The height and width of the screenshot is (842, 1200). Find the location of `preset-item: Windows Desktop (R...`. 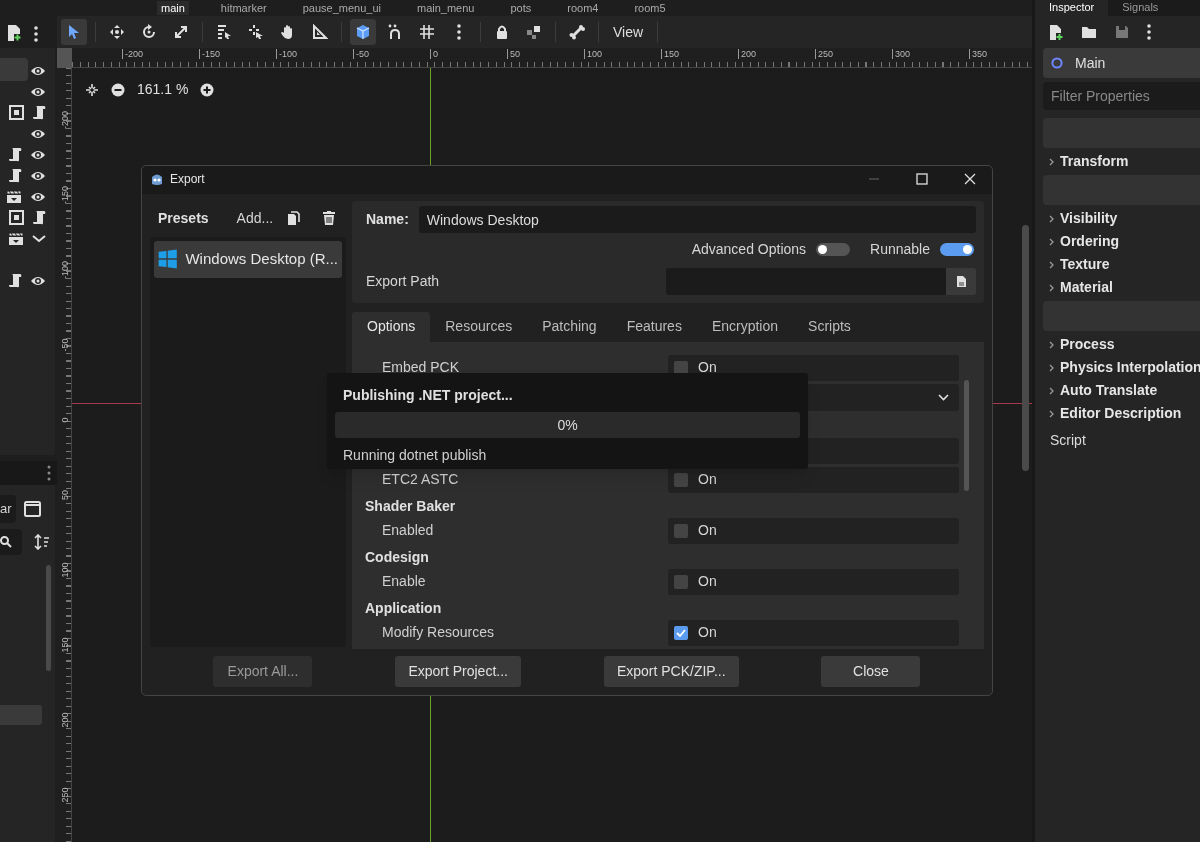

preset-item: Windows Desktop (R... is located at coordinates (248, 259).